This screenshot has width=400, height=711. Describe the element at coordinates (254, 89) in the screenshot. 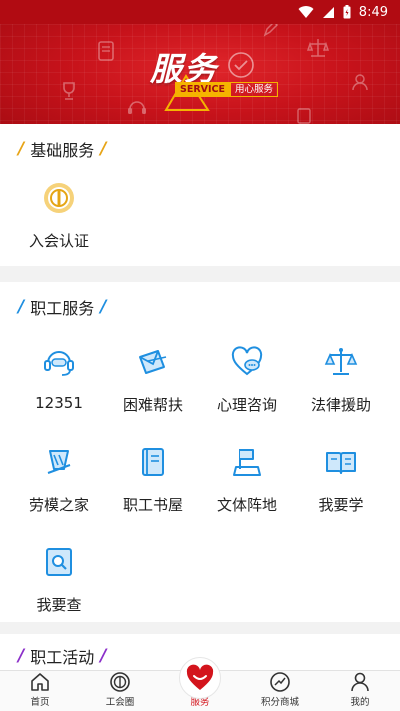

I see `banner-tag-cn: 用心服务` at that location.